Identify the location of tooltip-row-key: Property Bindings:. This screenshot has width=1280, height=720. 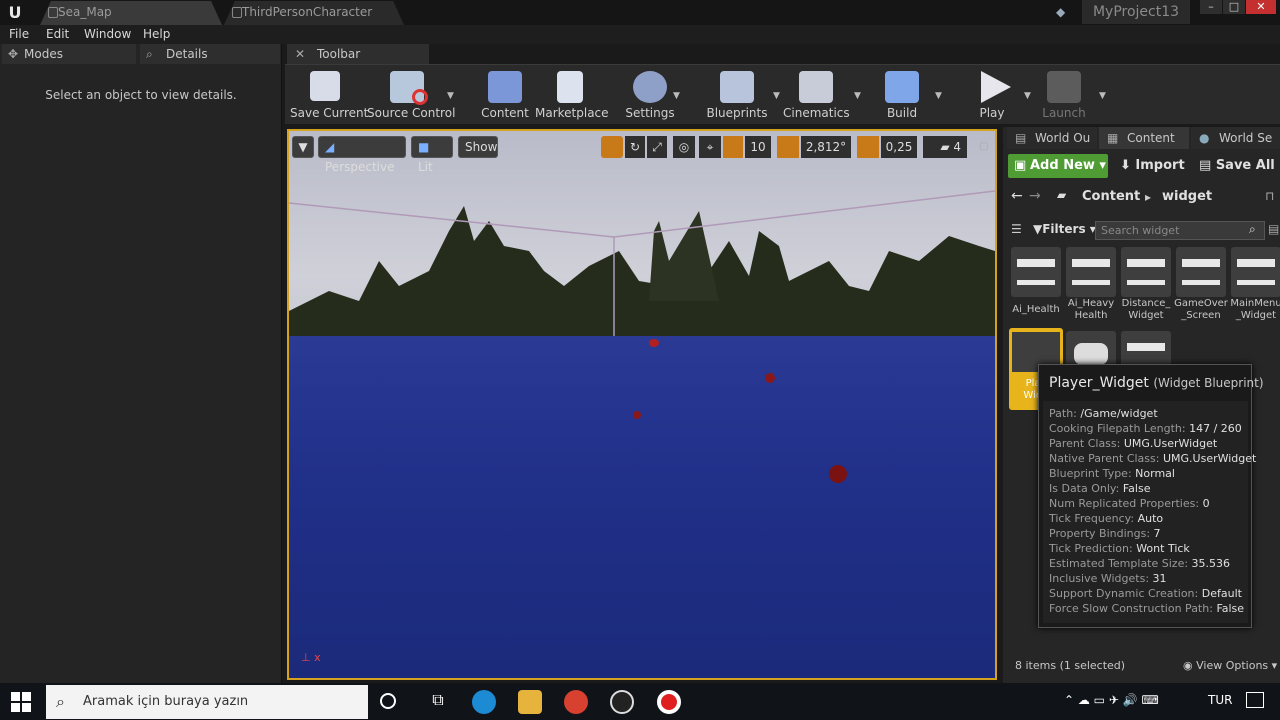
(1100, 533).